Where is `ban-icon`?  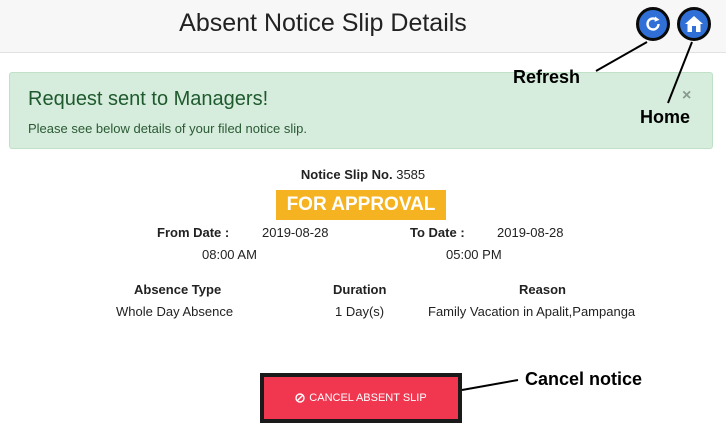
ban-icon is located at coordinates (300, 398).